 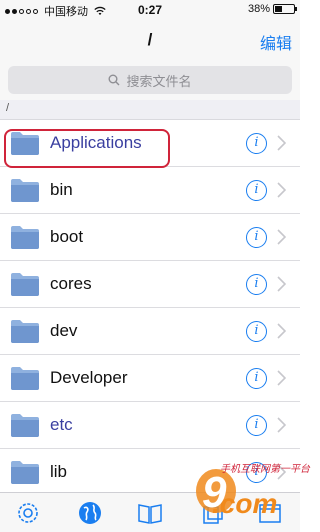 What do you see at coordinates (28, 513) in the screenshot?
I see `settings-icon` at bounding box center [28, 513].